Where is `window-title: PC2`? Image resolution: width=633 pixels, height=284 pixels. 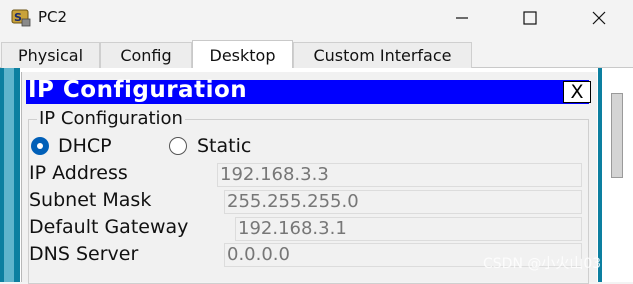
window-title: PC2 is located at coordinates (53, 17).